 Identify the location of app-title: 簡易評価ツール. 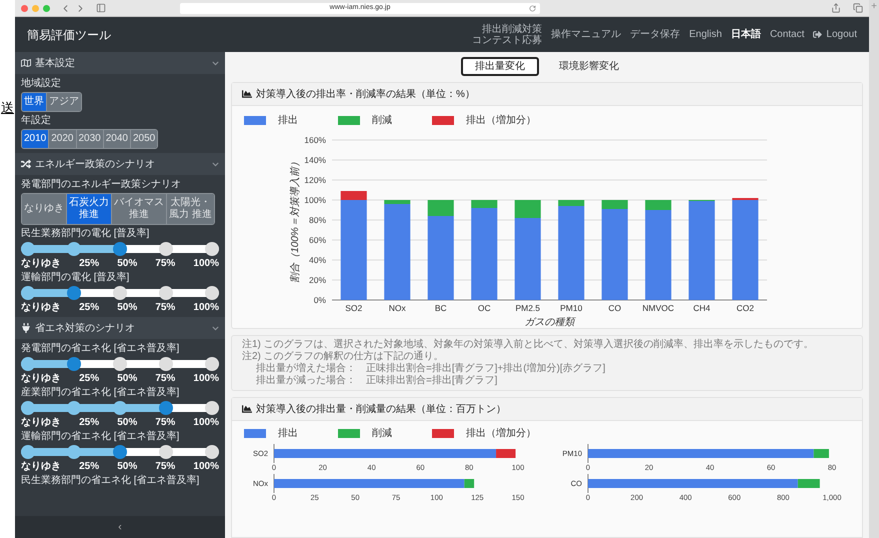
(69, 35).